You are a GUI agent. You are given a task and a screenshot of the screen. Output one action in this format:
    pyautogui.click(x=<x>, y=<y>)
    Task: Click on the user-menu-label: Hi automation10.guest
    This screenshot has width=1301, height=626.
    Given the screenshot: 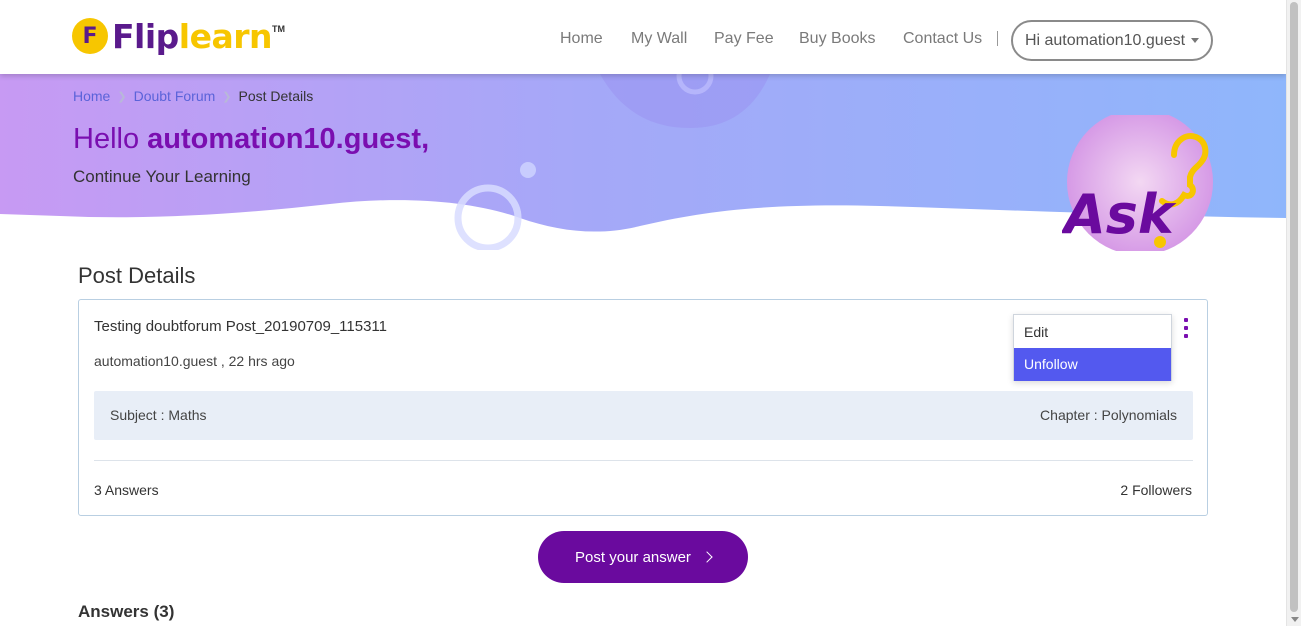 What is the action you would take?
    pyautogui.click(x=1105, y=40)
    